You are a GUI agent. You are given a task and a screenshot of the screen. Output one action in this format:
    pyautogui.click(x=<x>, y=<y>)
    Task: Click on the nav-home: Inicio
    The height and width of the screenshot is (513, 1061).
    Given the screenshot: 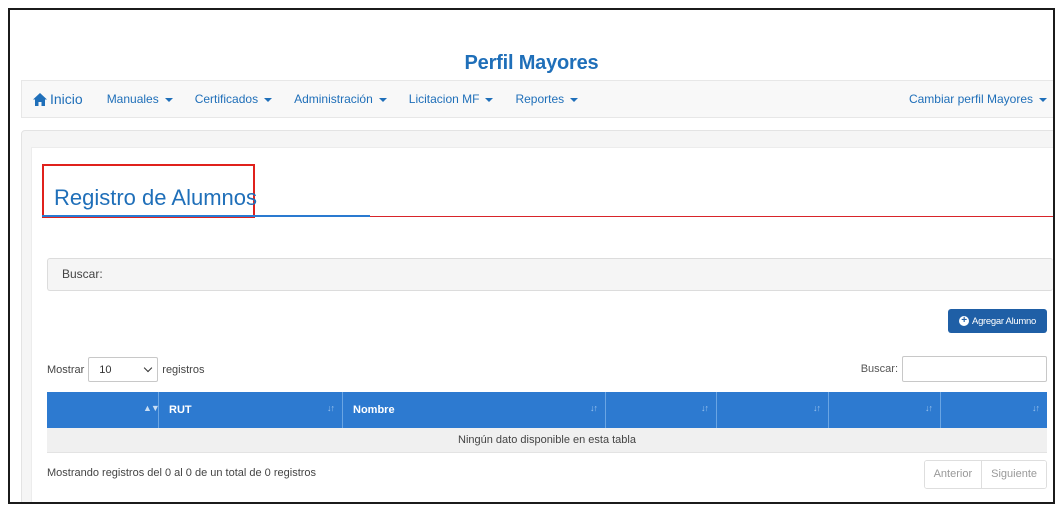 What is the action you would take?
    pyautogui.click(x=58, y=99)
    